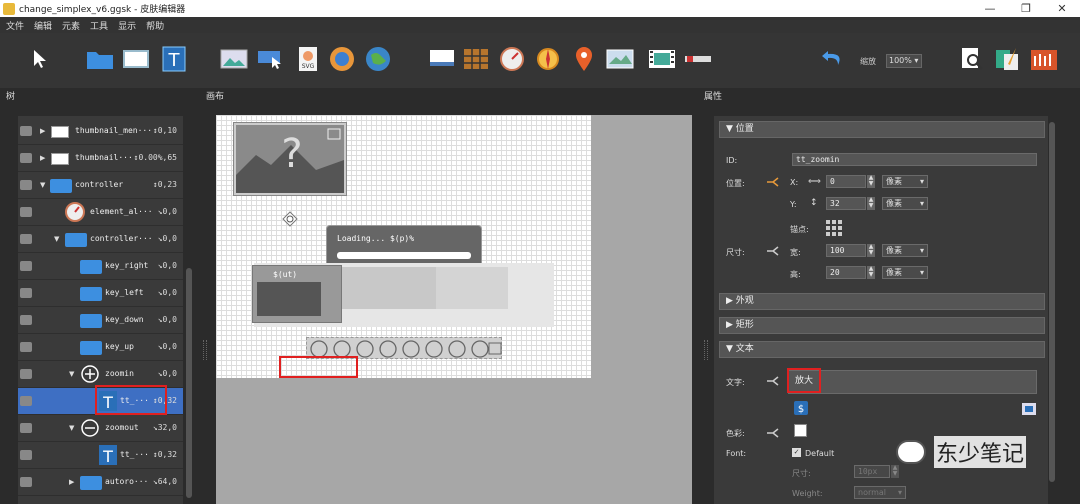 The height and width of the screenshot is (504, 1080). What do you see at coordinates (834, 59) in the screenshot?
I see `undo-button` at bounding box center [834, 59].